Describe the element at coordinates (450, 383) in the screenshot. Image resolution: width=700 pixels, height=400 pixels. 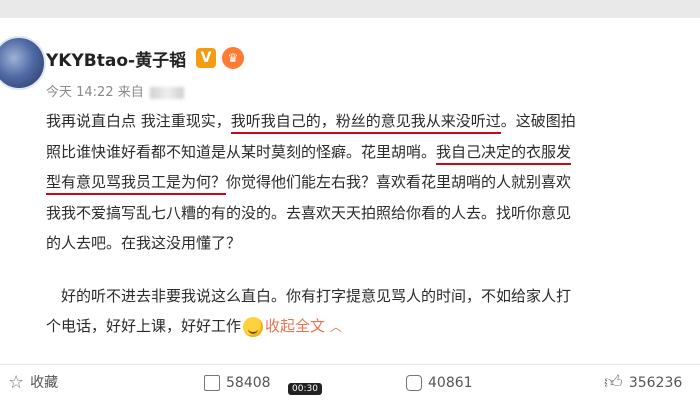
I see `comment-count: 40861` at that location.